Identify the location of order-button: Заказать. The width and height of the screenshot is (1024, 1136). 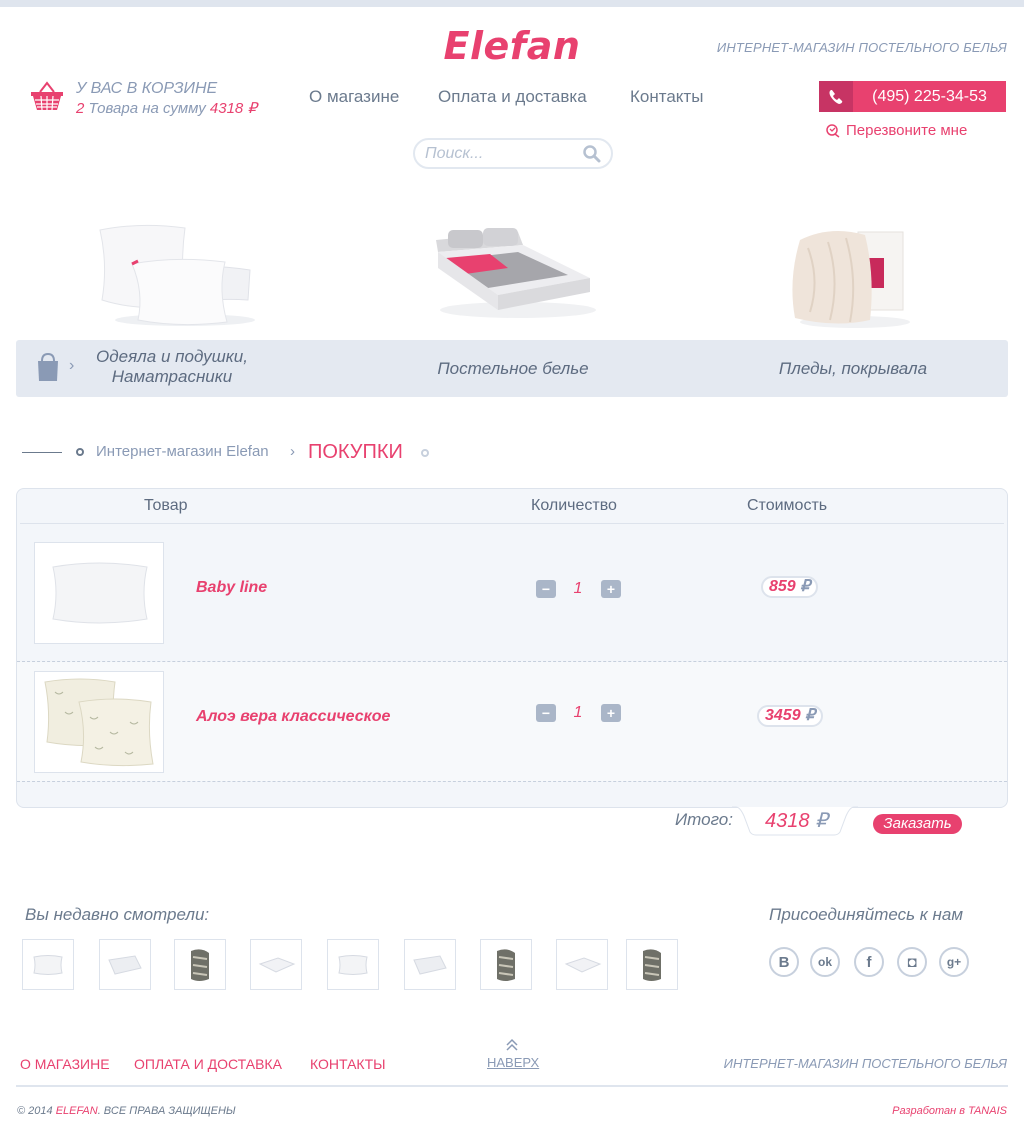
(917, 824).